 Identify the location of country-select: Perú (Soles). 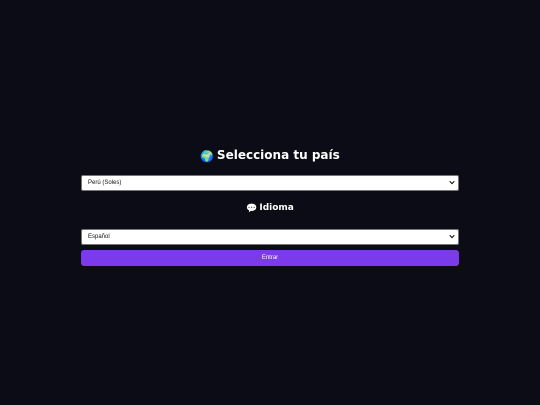
(270, 183).